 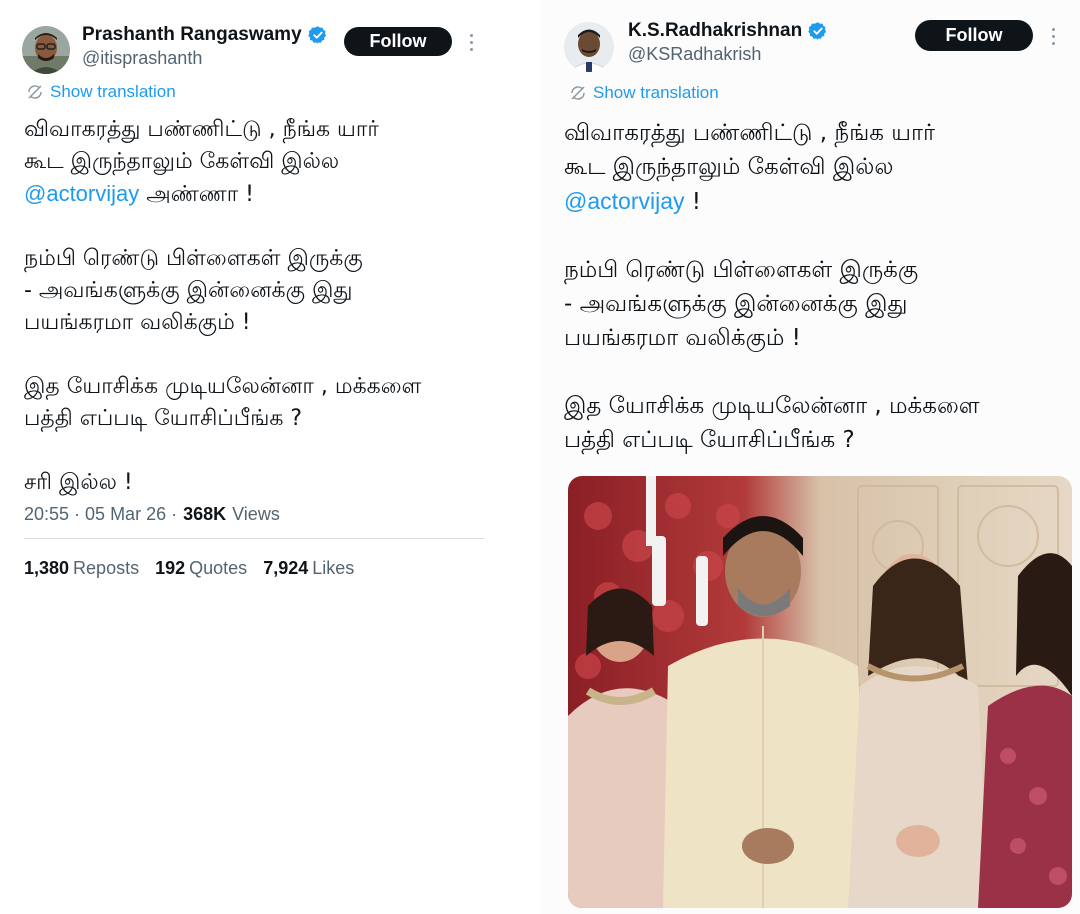 I want to click on text-line: சரி இல்ல !, so click(x=78, y=482).